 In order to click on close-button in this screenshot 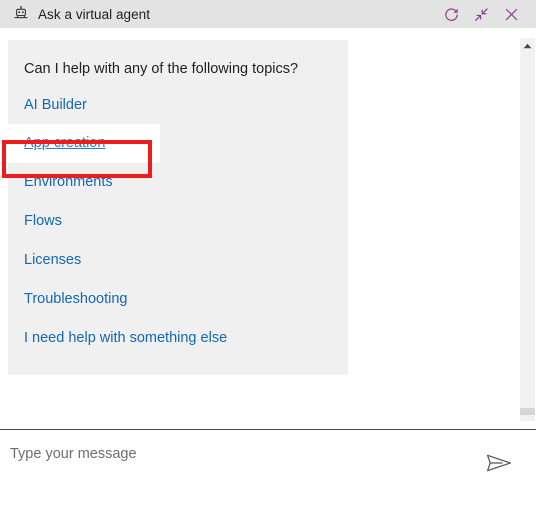, I will do `click(511, 14)`.